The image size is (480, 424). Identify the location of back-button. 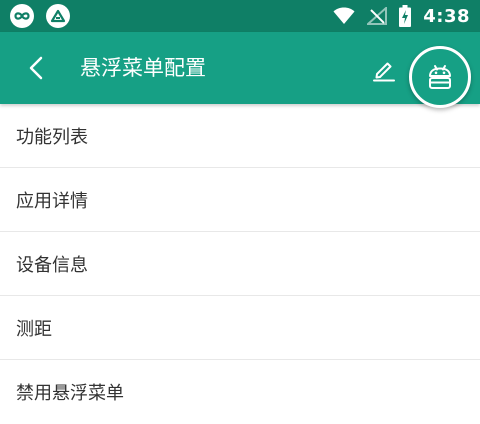
(36, 68).